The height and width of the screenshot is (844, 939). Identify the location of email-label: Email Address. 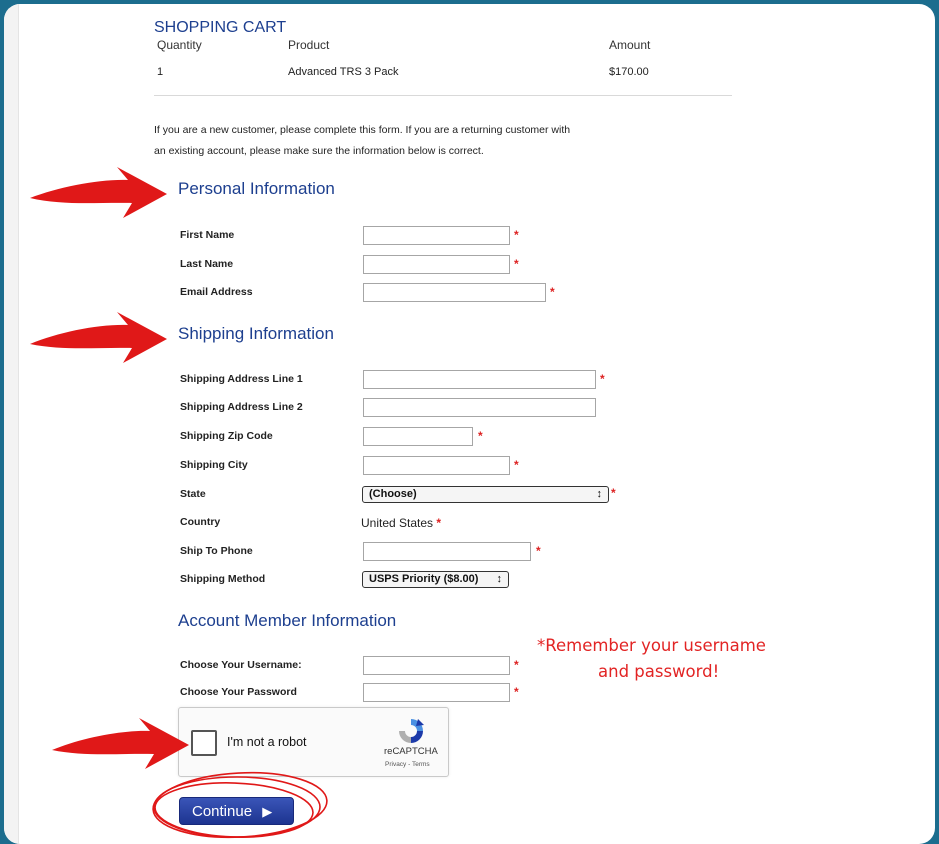
(216, 292).